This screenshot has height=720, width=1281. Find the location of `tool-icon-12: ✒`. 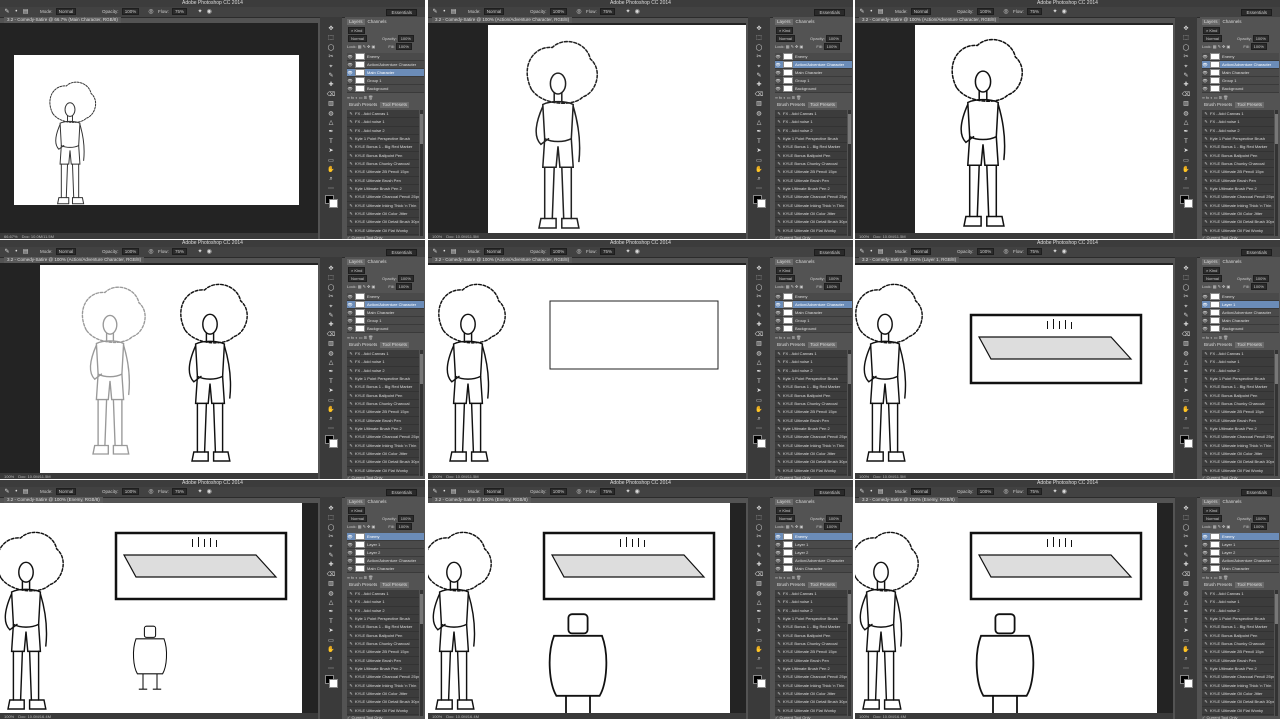

tool-icon-12: ✒ is located at coordinates (331, 132).